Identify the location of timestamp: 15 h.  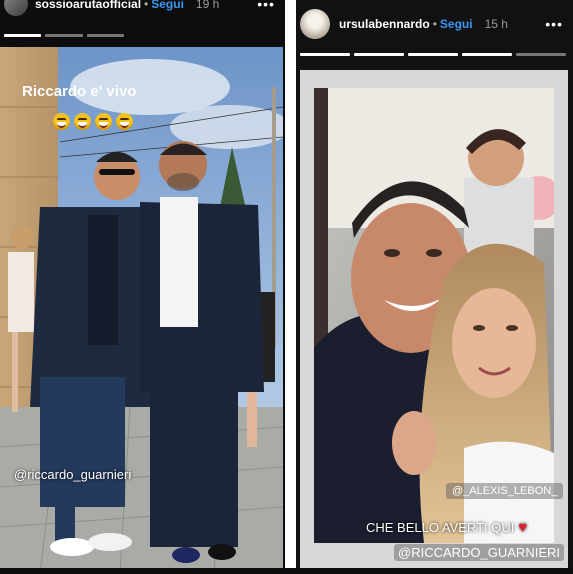
(496, 24).